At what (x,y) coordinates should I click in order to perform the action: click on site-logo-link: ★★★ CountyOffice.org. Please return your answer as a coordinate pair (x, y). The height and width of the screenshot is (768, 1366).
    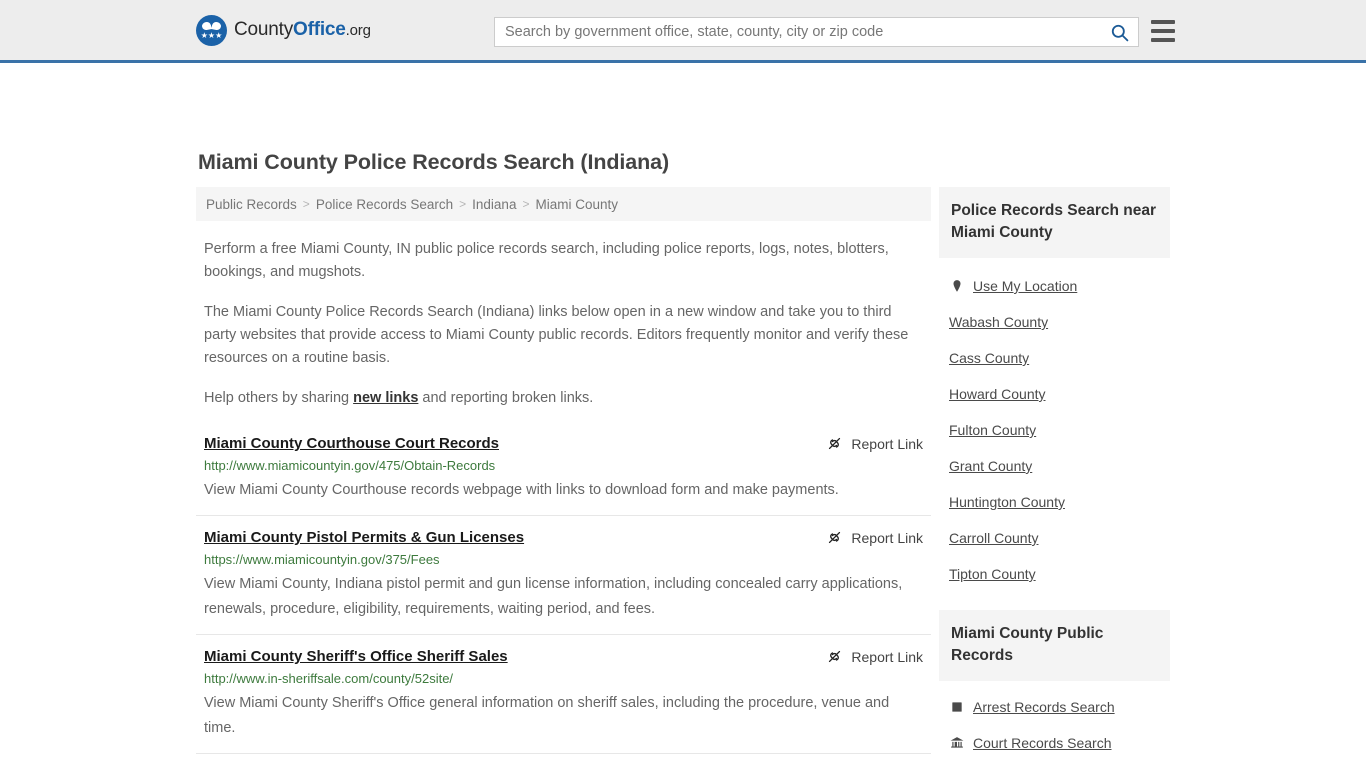
    Looking at the image, I should click on (283, 30).